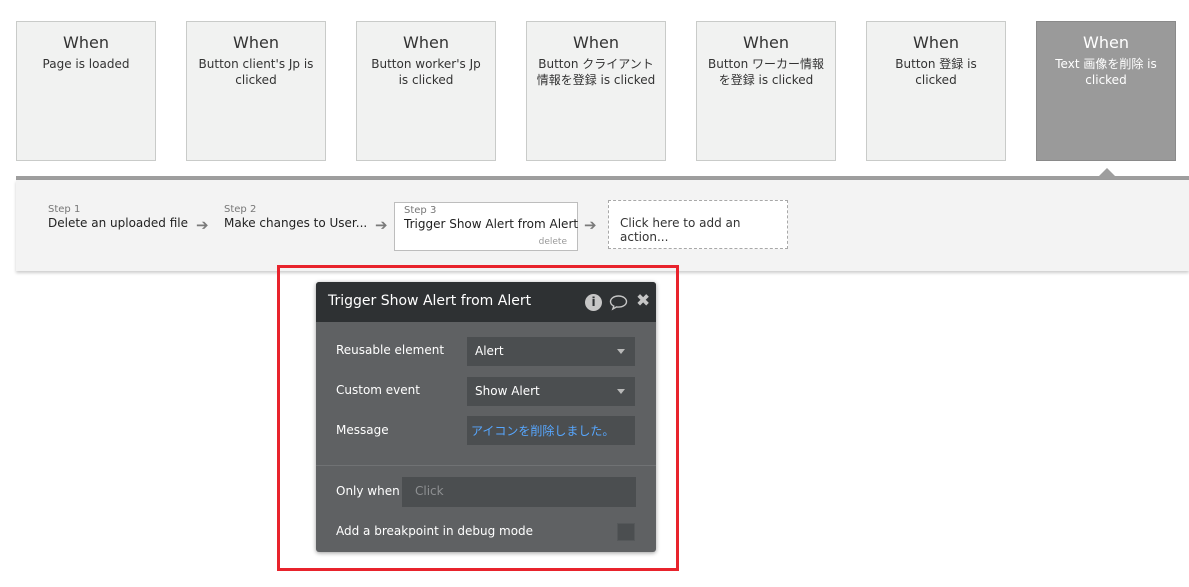  What do you see at coordinates (936, 72) in the screenshot?
I see `event-description: Button 登録 is clicked` at bounding box center [936, 72].